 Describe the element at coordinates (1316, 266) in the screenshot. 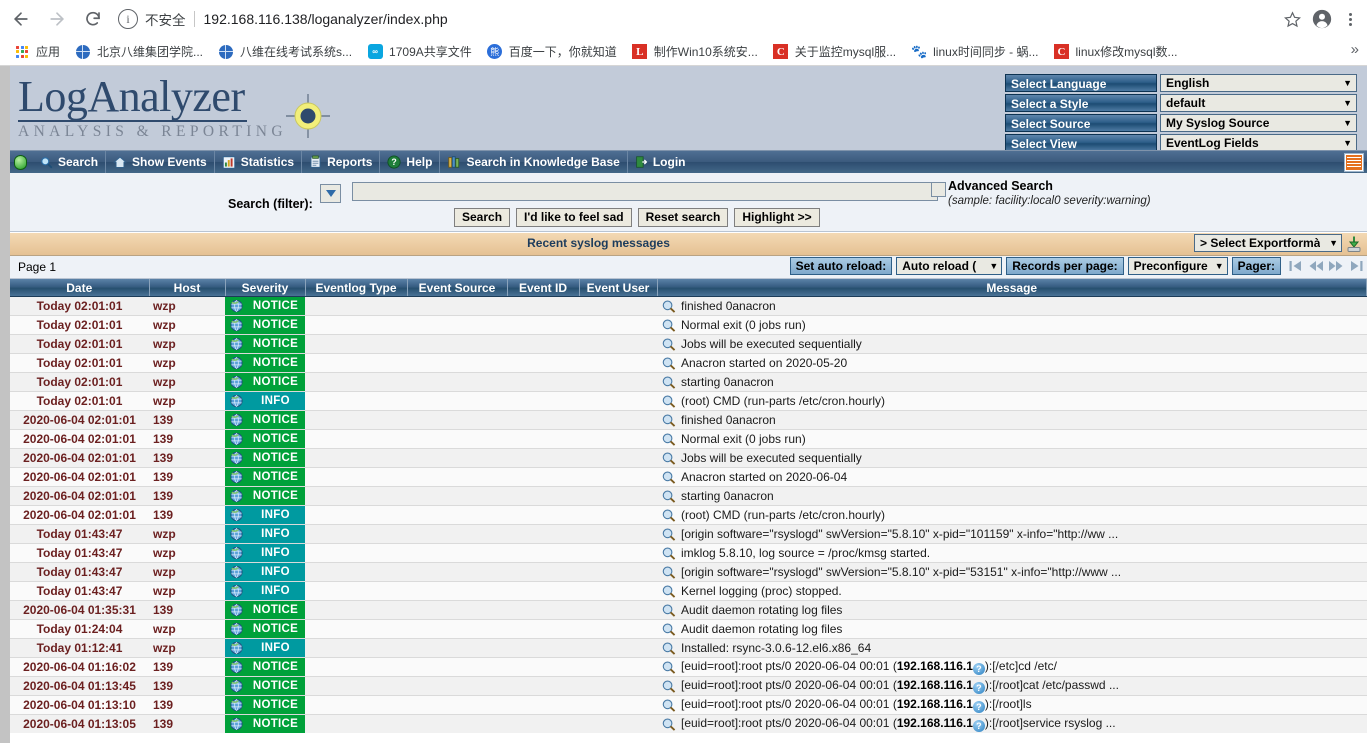

I see `prev-page-icon` at that location.